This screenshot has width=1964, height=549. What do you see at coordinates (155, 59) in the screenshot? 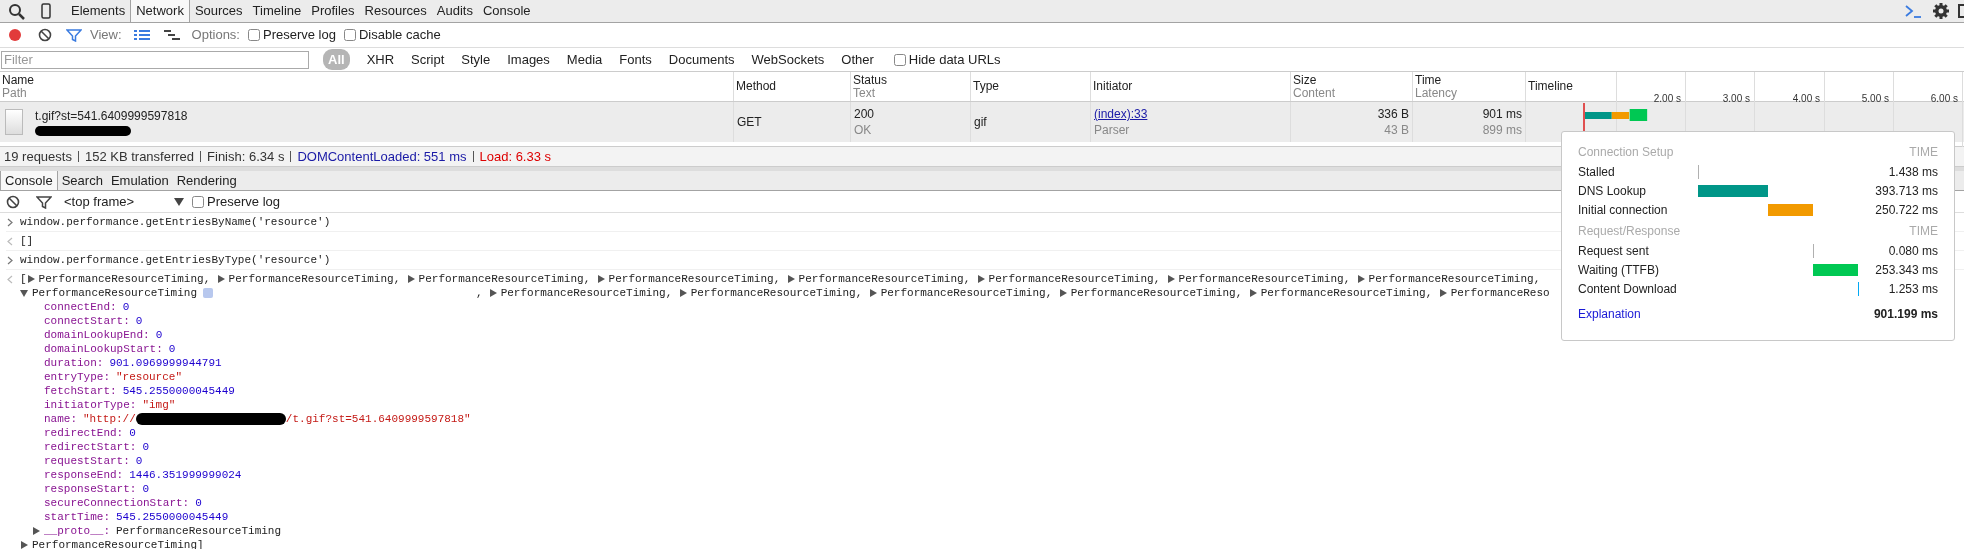
I see `filter-field: Filter` at bounding box center [155, 59].